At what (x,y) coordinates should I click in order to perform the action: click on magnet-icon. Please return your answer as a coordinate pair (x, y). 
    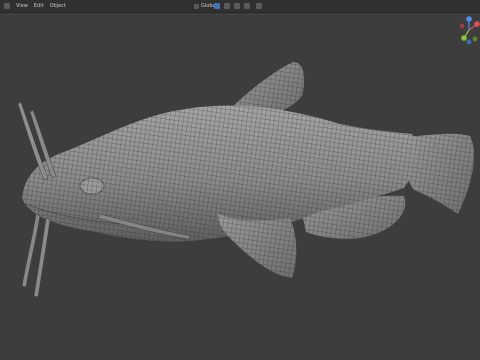
    Looking at the image, I should click on (227, 6).